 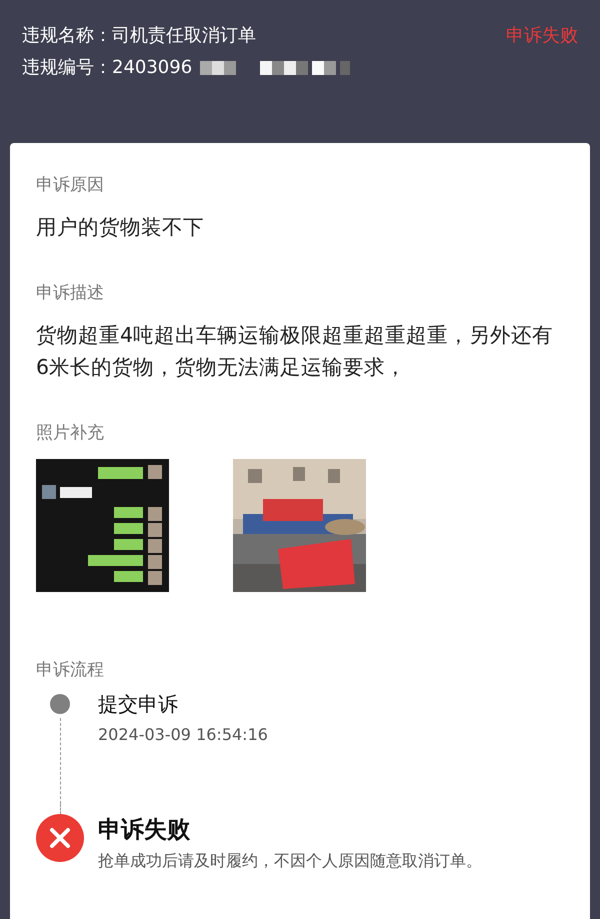 I want to click on error-icon, so click(x=60, y=838).